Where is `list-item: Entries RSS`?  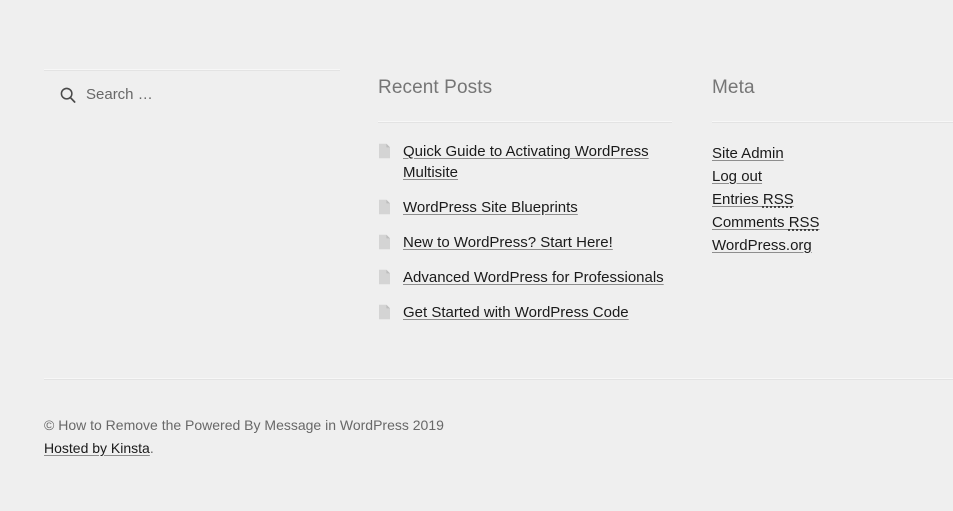 list-item: Entries RSS is located at coordinates (832, 199).